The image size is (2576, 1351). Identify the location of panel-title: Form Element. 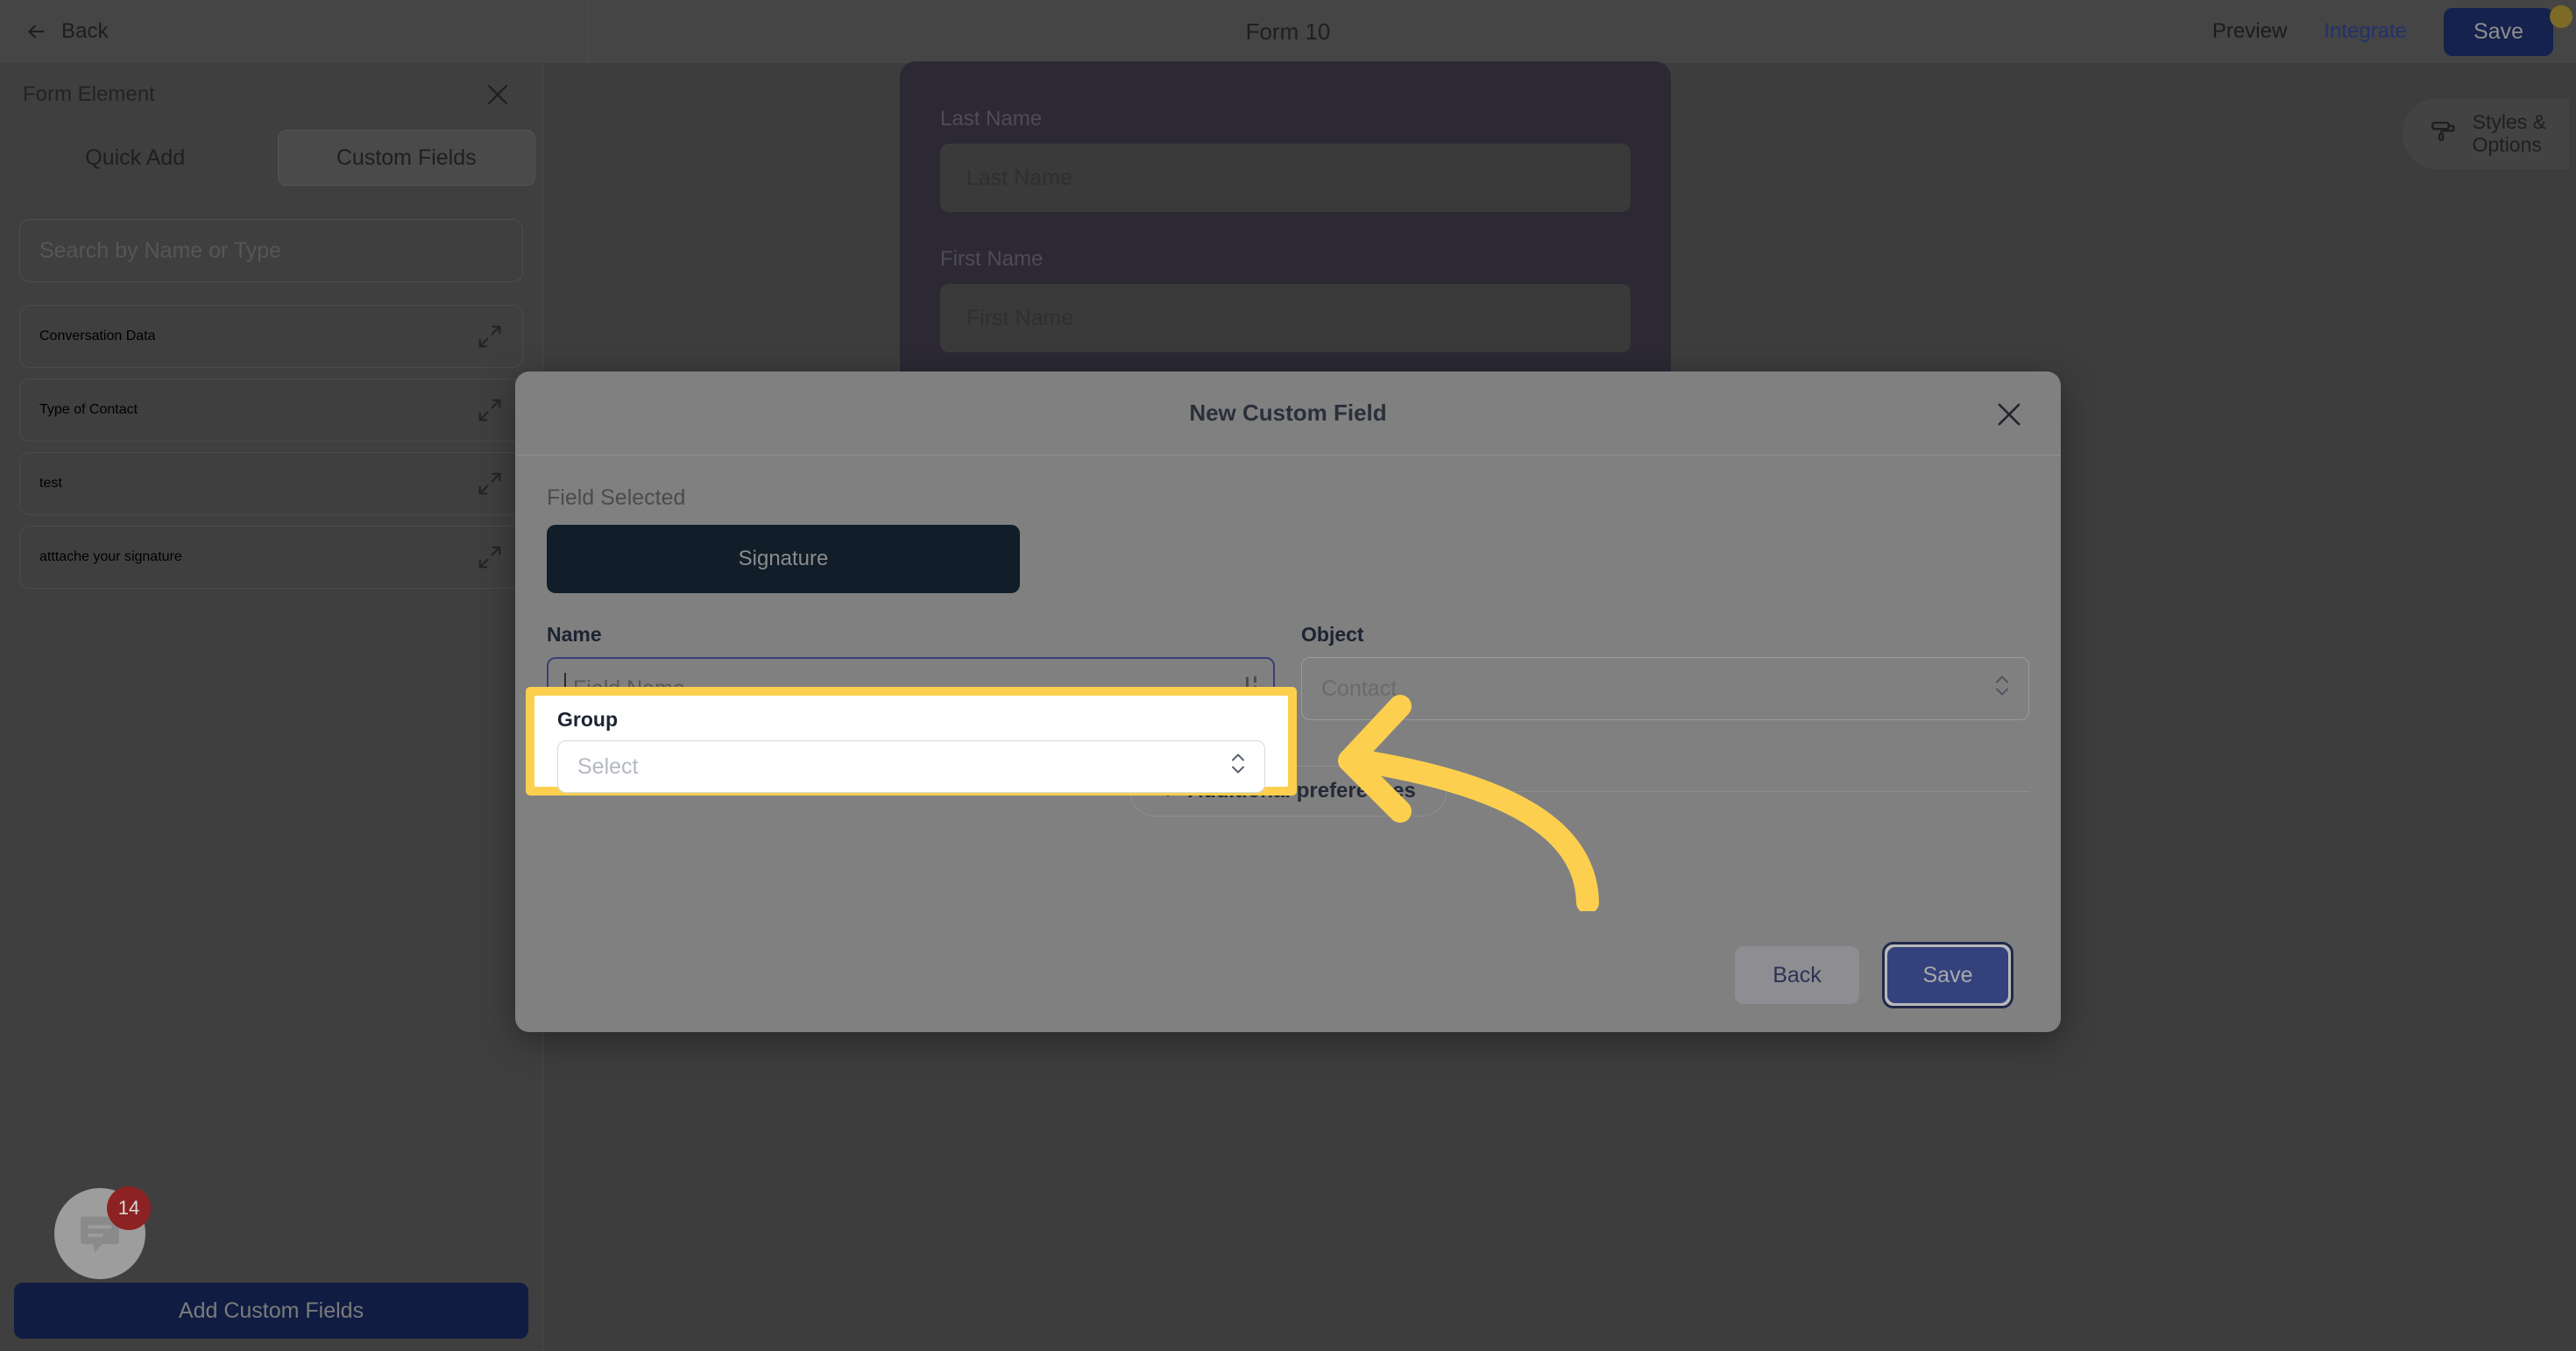
(89, 94).